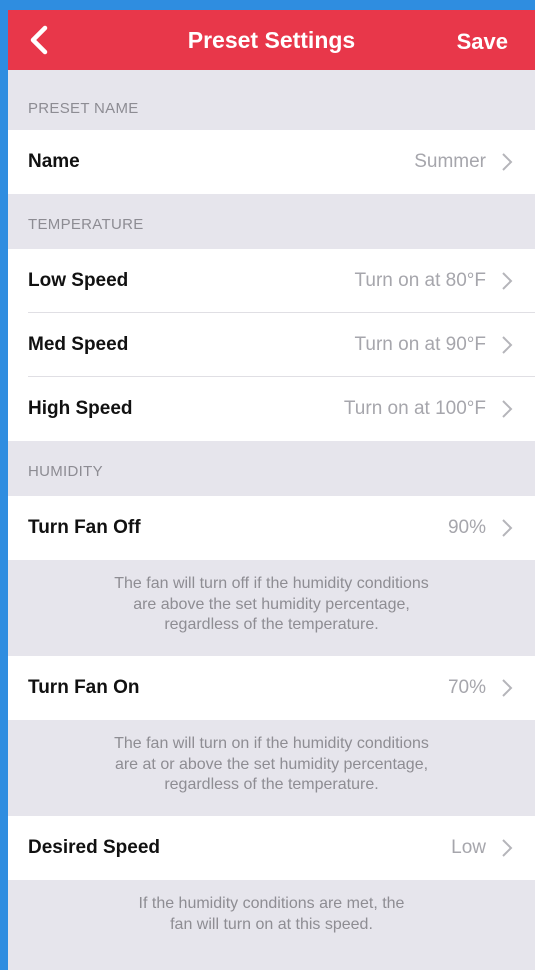  Describe the element at coordinates (78, 280) in the screenshot. I see `low-speed-label: Low Speed` at that location.